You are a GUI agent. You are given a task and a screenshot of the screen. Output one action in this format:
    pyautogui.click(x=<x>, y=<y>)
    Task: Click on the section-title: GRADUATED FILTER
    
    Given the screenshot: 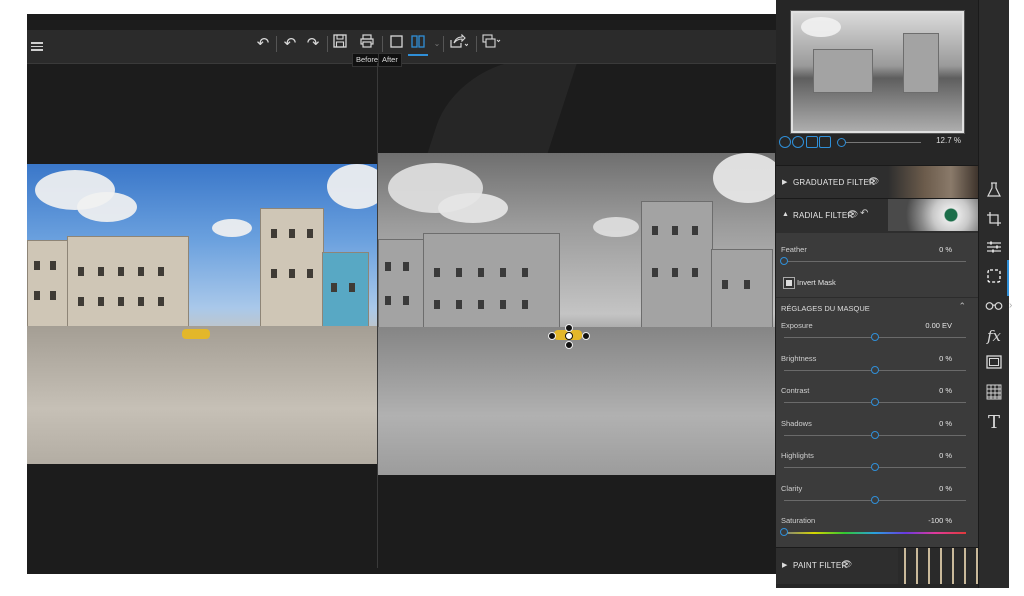 What is the action you would take?
    pyautogui.click(x=834, y=182)
    